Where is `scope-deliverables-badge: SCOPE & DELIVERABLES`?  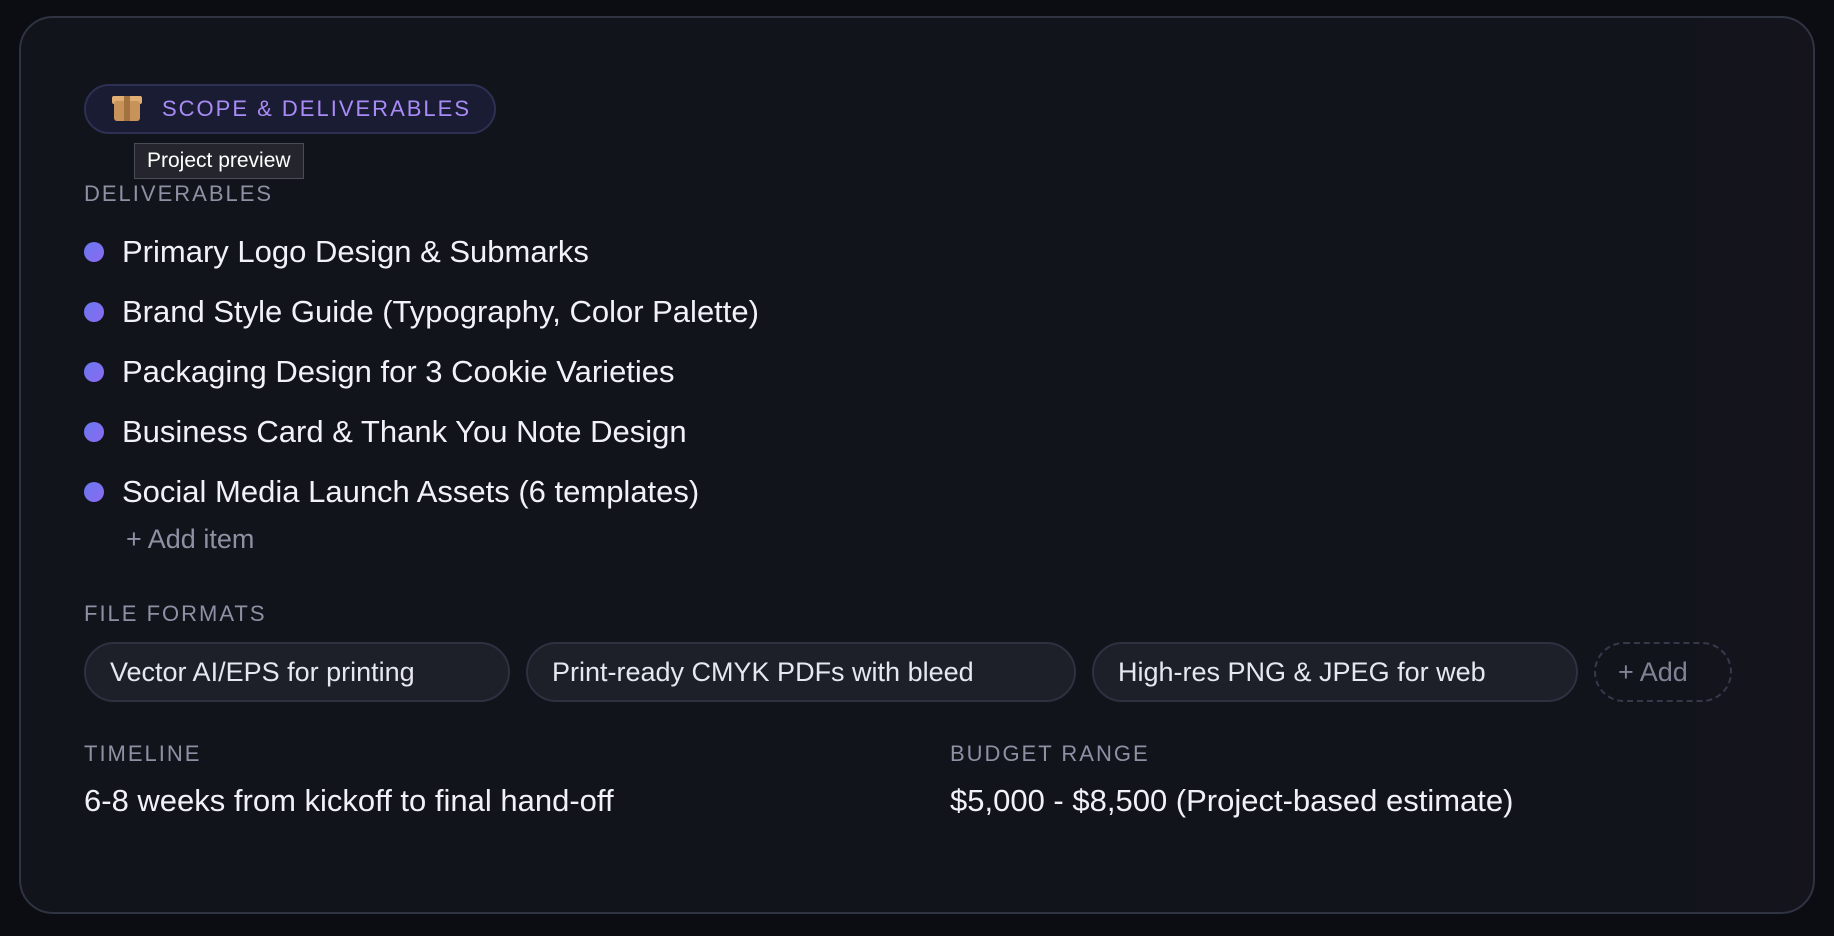
scope-deliverables-badge: SCOPE & DELIVERABLES is located at coordinates (290, 109).